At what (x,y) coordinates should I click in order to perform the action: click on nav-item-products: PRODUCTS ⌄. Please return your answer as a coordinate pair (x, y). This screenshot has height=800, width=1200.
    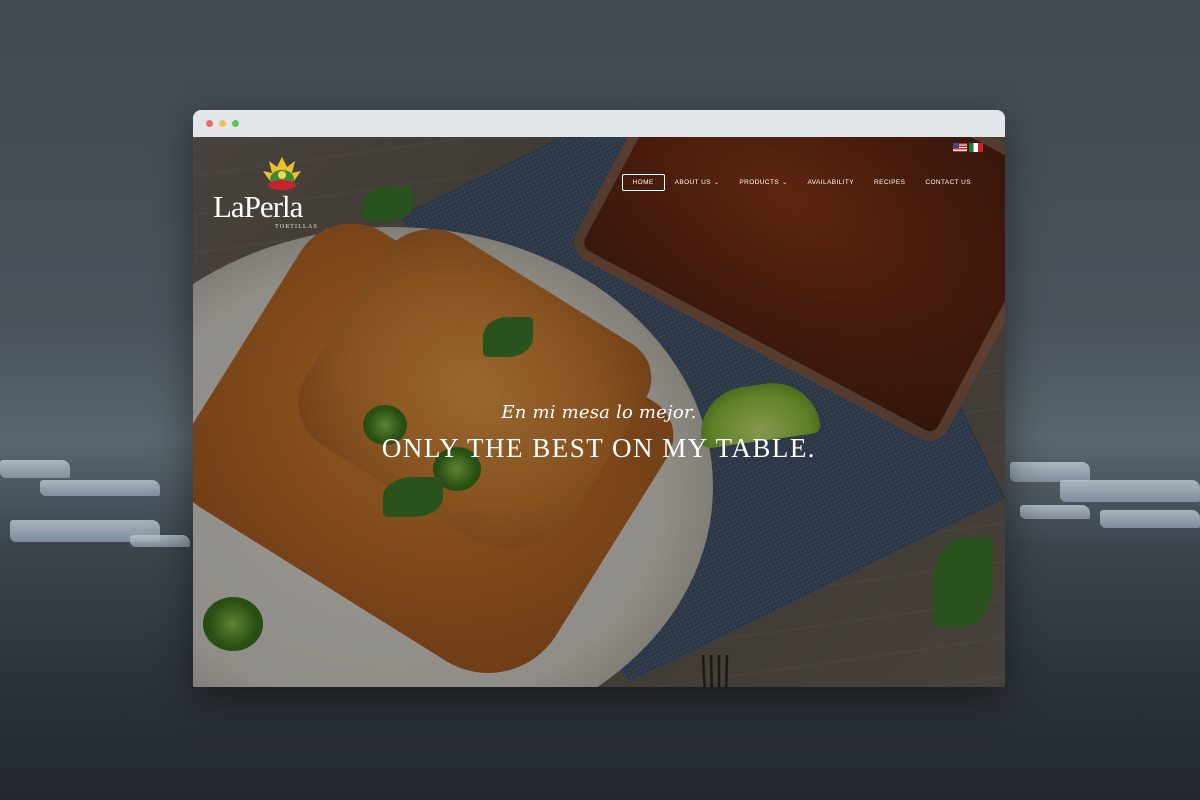
    Looking at the image, I should click on (763, 182).